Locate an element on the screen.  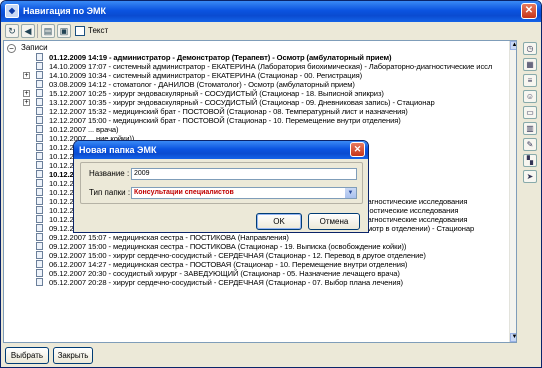
collapse-icon: − is located at coordinates (11, 48).